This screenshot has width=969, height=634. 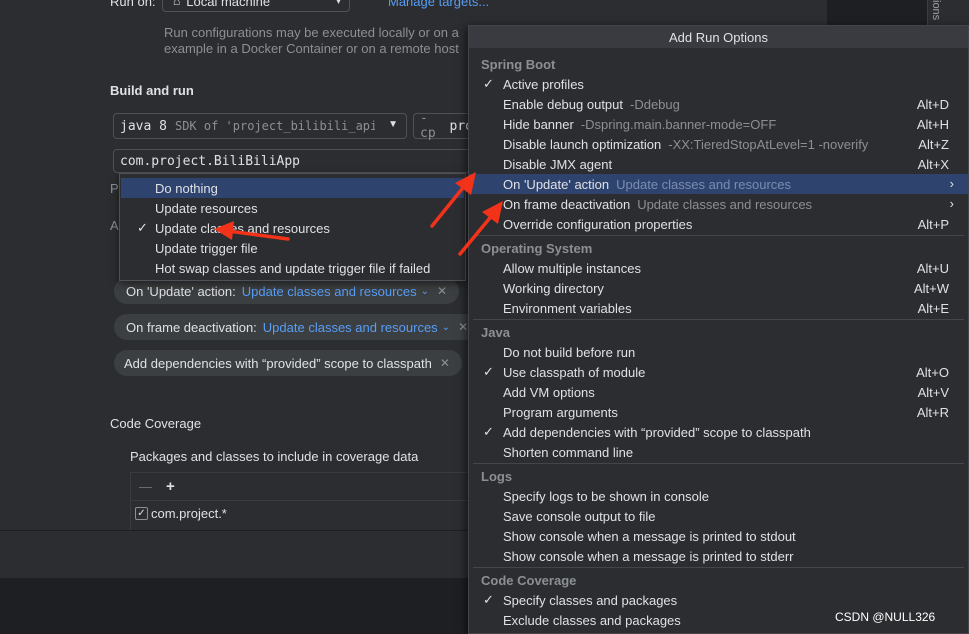 What do you see at coordinates (718, 248) in the screenshot?
I see `menu-section-header: Operating System` at bounding box center [718, 248].